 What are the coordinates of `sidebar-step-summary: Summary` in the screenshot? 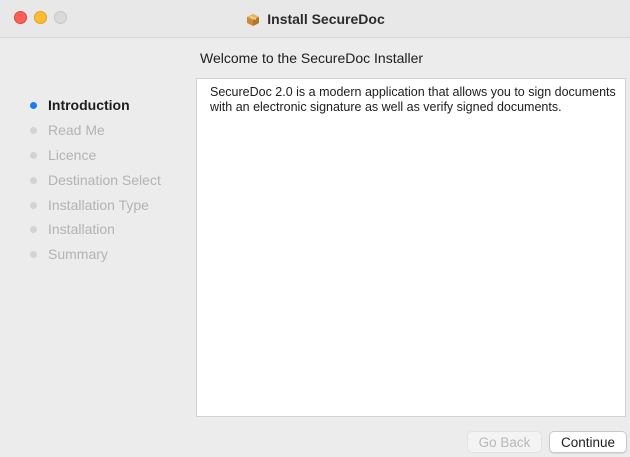 It's located at (69, 254).